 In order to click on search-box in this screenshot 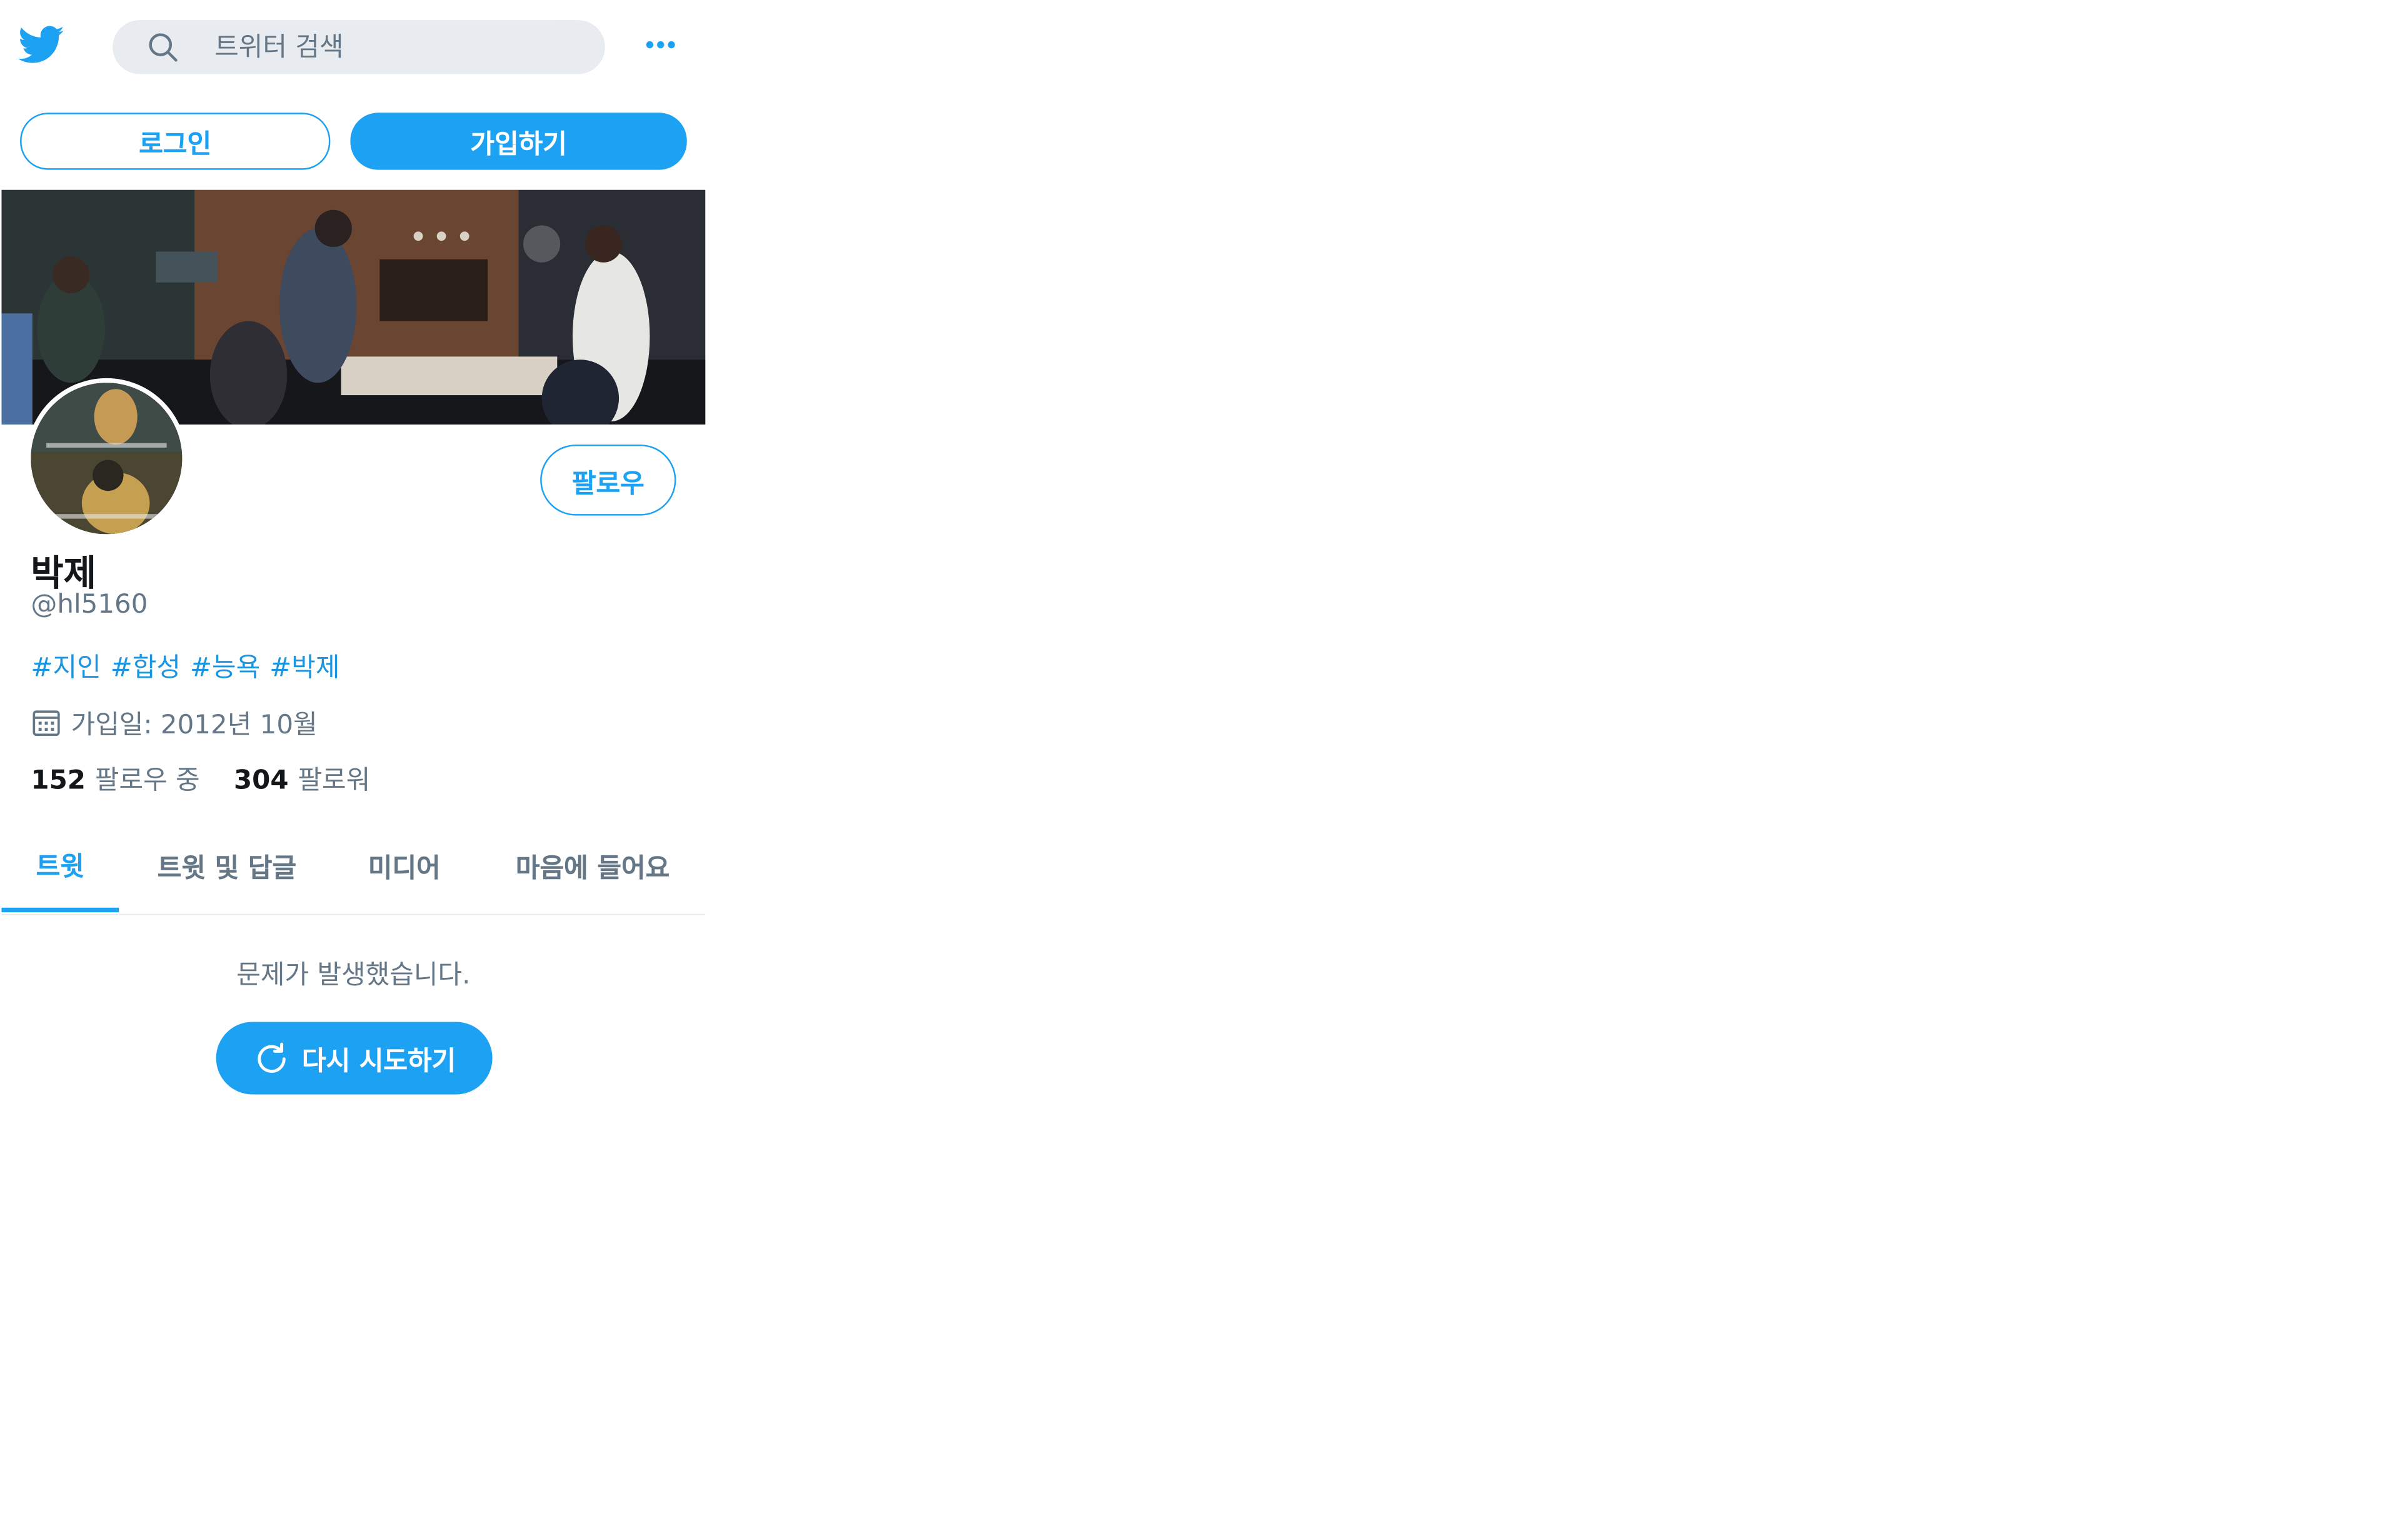, I will do `click(359, 47)`.